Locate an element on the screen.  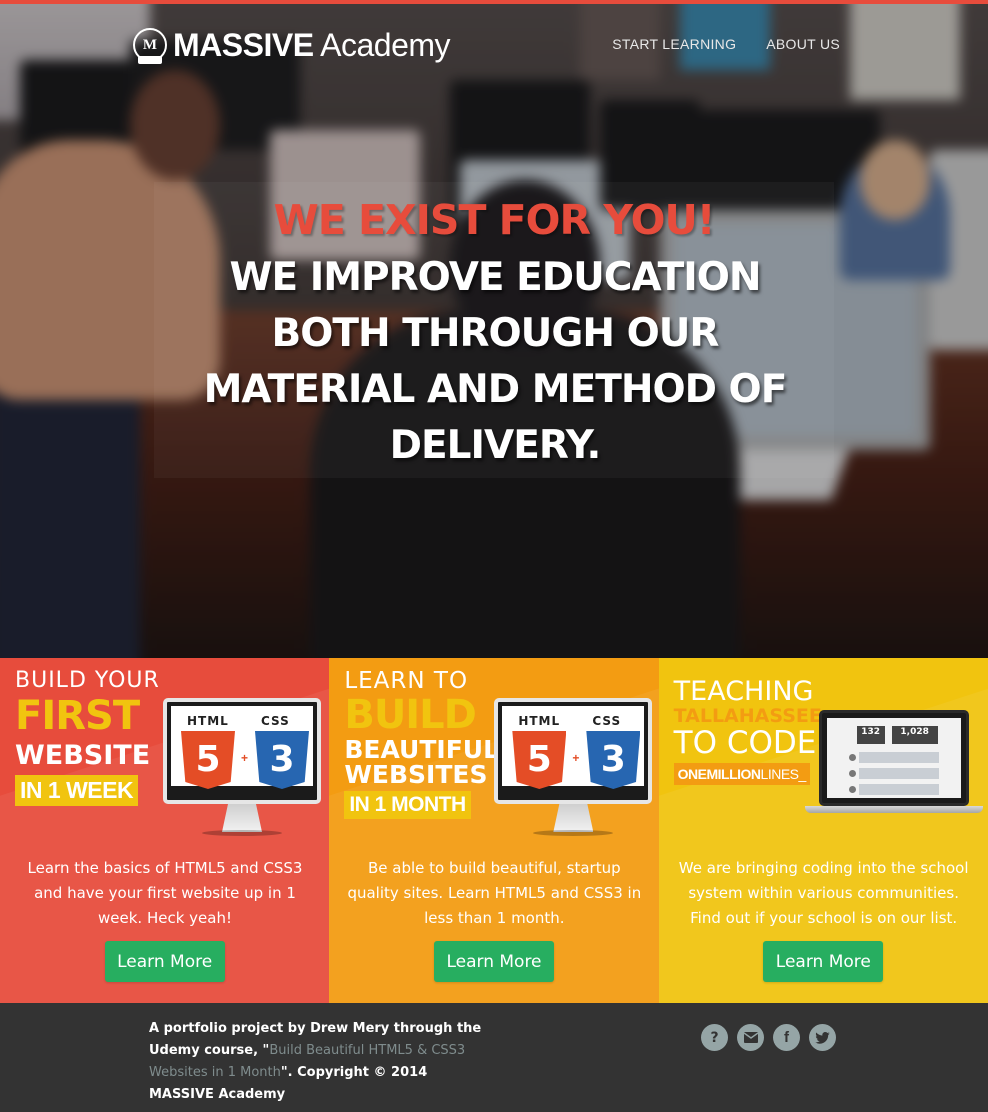
envelope-icon is located at coordinates (750, 1037).